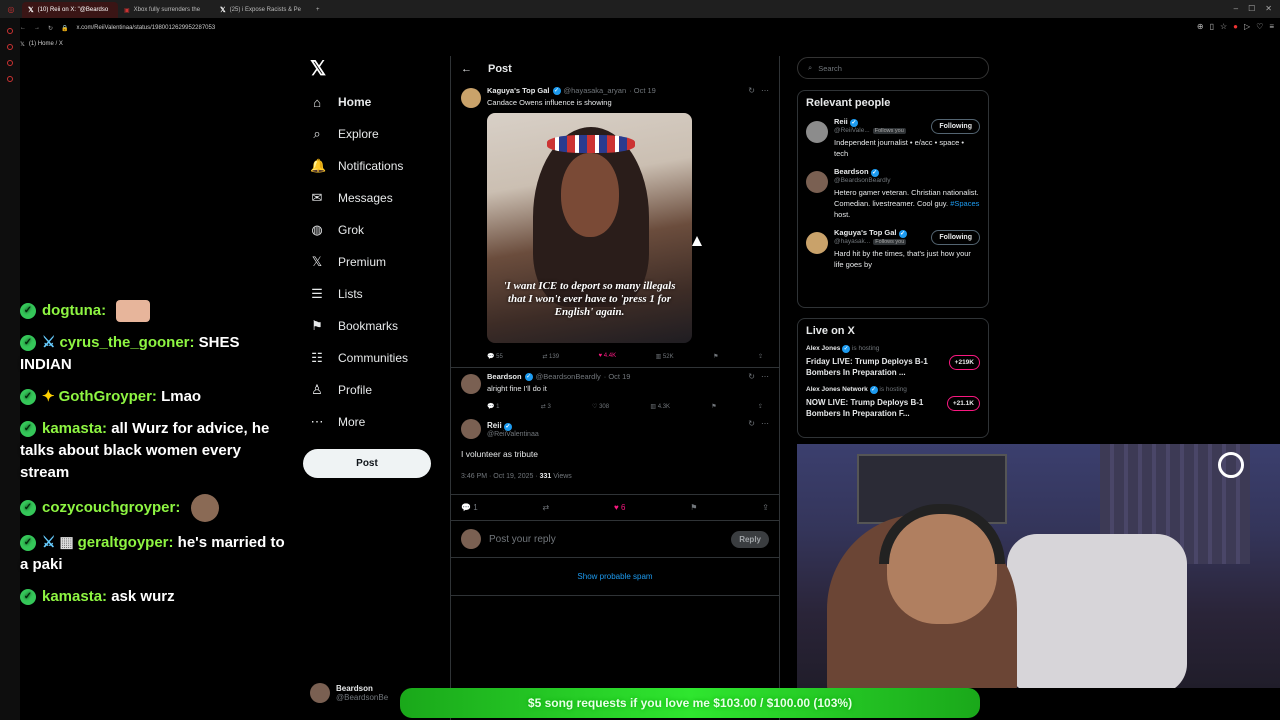 Image resolution: width=1280 pixels, height=720 pixels. What do you see at coordinates (367, 463) in the screenshot?
I see `post-button: Post` at bounding box center [367, 463].